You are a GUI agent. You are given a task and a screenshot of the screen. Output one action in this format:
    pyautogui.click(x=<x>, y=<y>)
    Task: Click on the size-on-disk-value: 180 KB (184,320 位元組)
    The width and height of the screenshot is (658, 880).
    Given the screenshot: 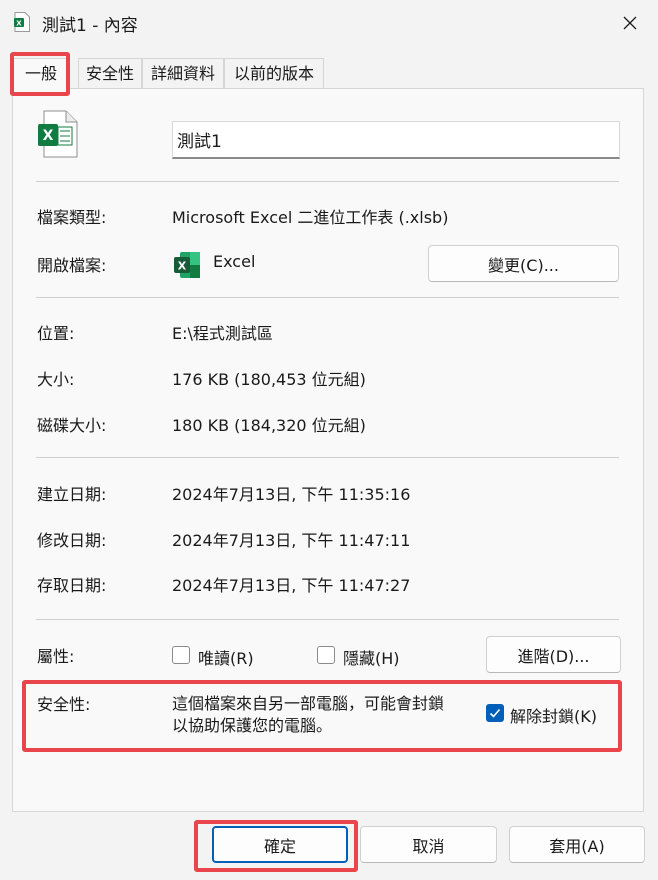 What is the action you would take?
    pyautogui.click(x=269, y=425)
    